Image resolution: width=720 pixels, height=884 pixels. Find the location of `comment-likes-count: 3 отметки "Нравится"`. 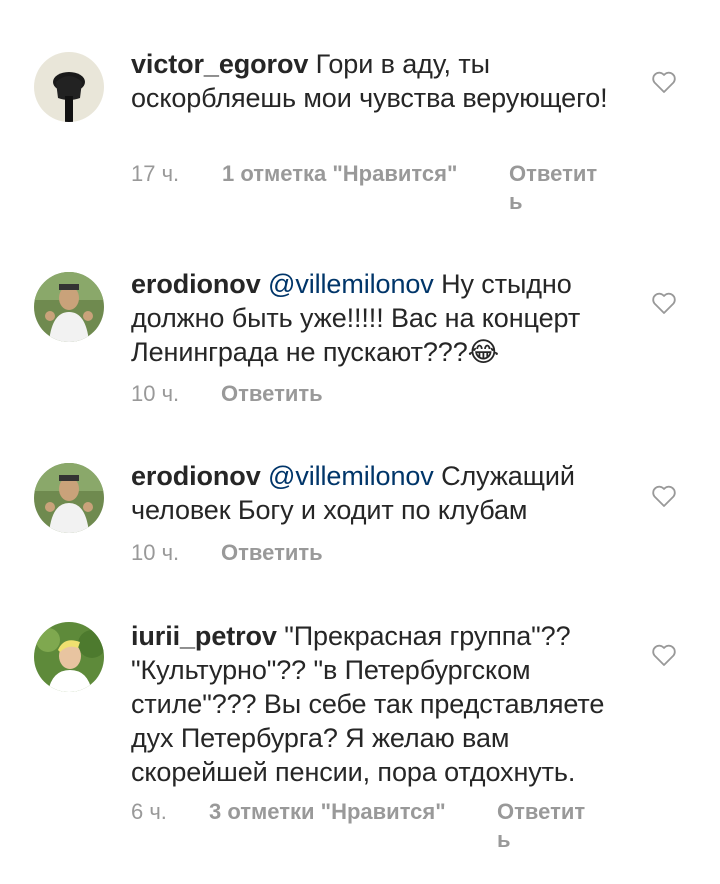

comment-likes-count: 3 отметки "Нравится" is located at coordinates (327, 812).